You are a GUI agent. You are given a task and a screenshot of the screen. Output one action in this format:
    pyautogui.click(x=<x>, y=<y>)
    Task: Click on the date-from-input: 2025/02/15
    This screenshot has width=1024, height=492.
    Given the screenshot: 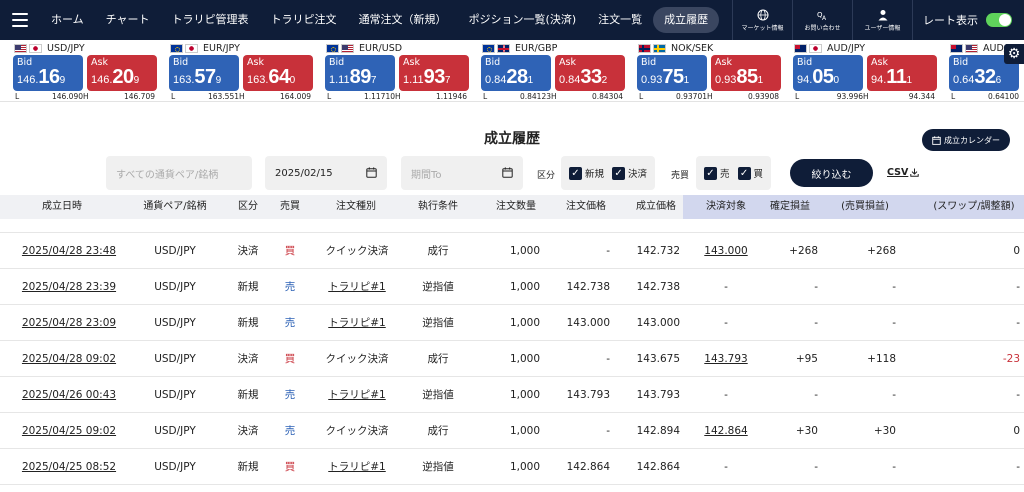 What is the action you would take?
    pyautogui.click(x=326, y=173)
    